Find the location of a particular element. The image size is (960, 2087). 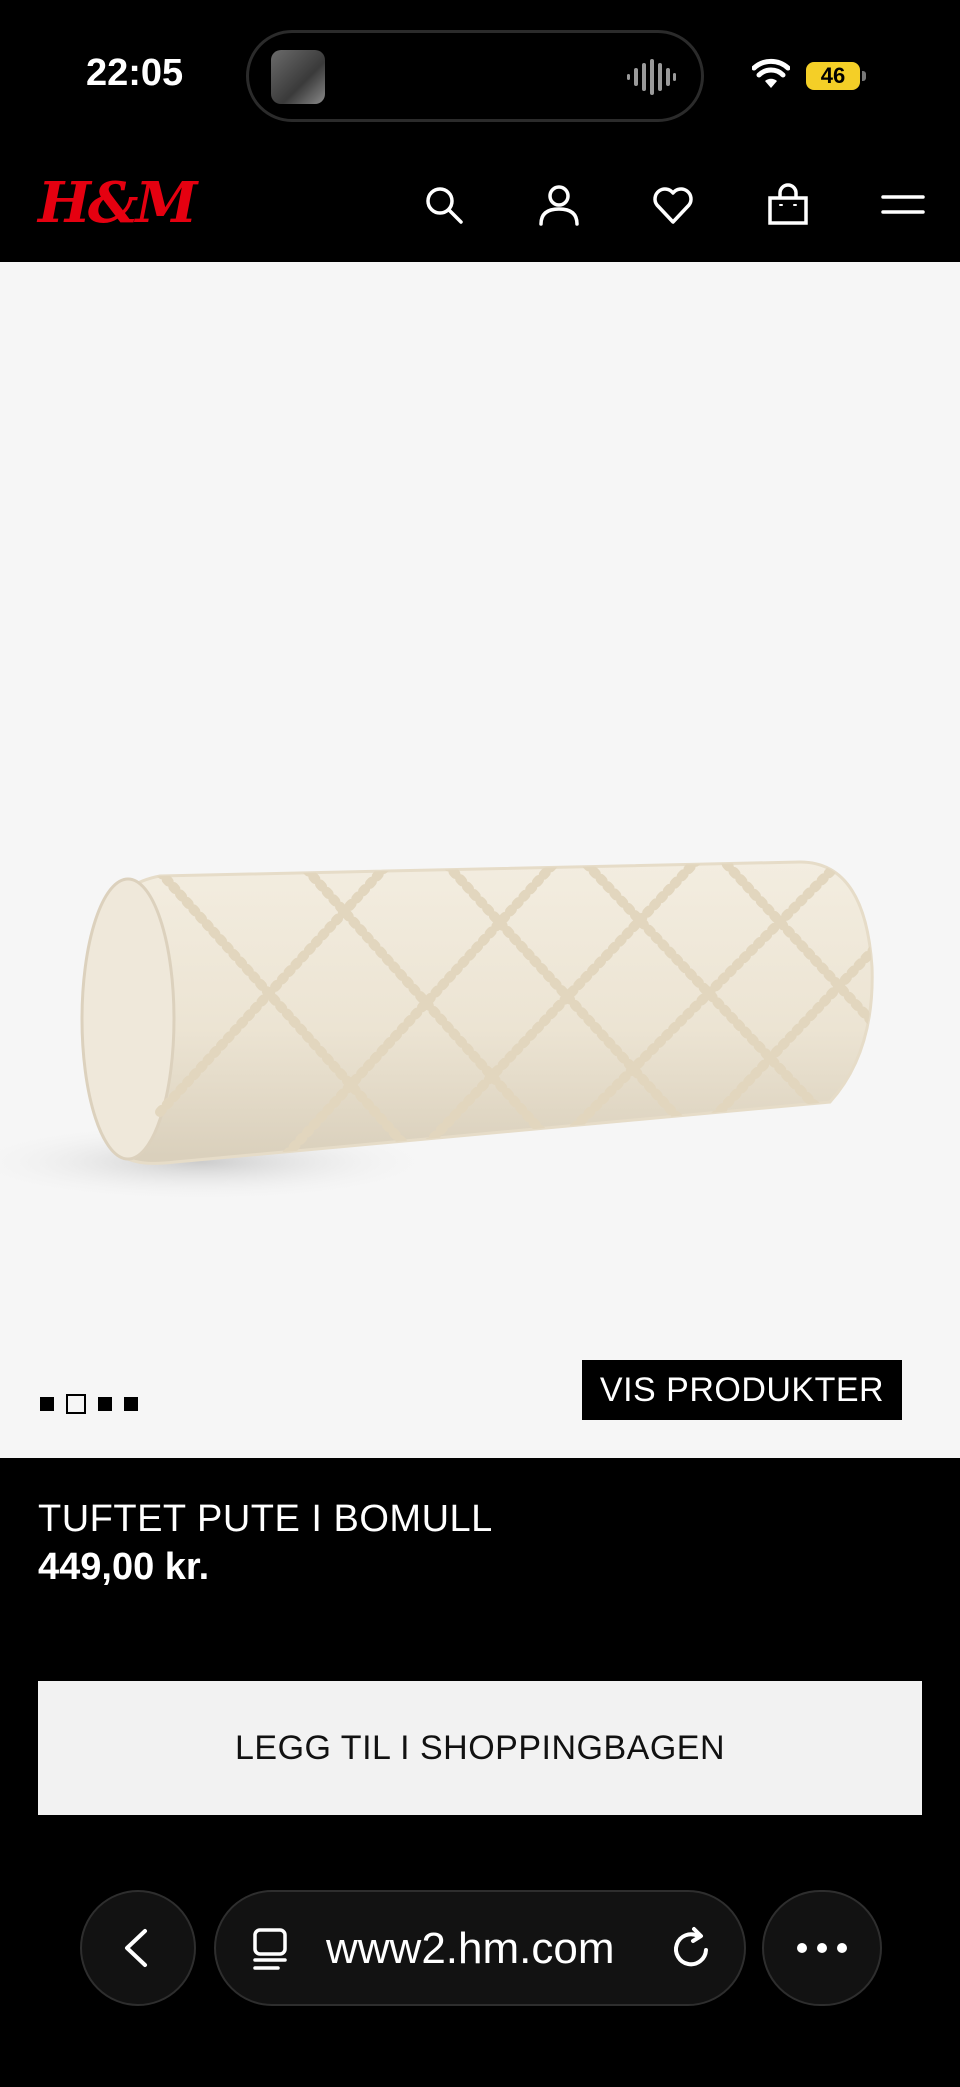

product-title: TUFTET PUTE I BOMULL is located at coordinates (265, 1519).